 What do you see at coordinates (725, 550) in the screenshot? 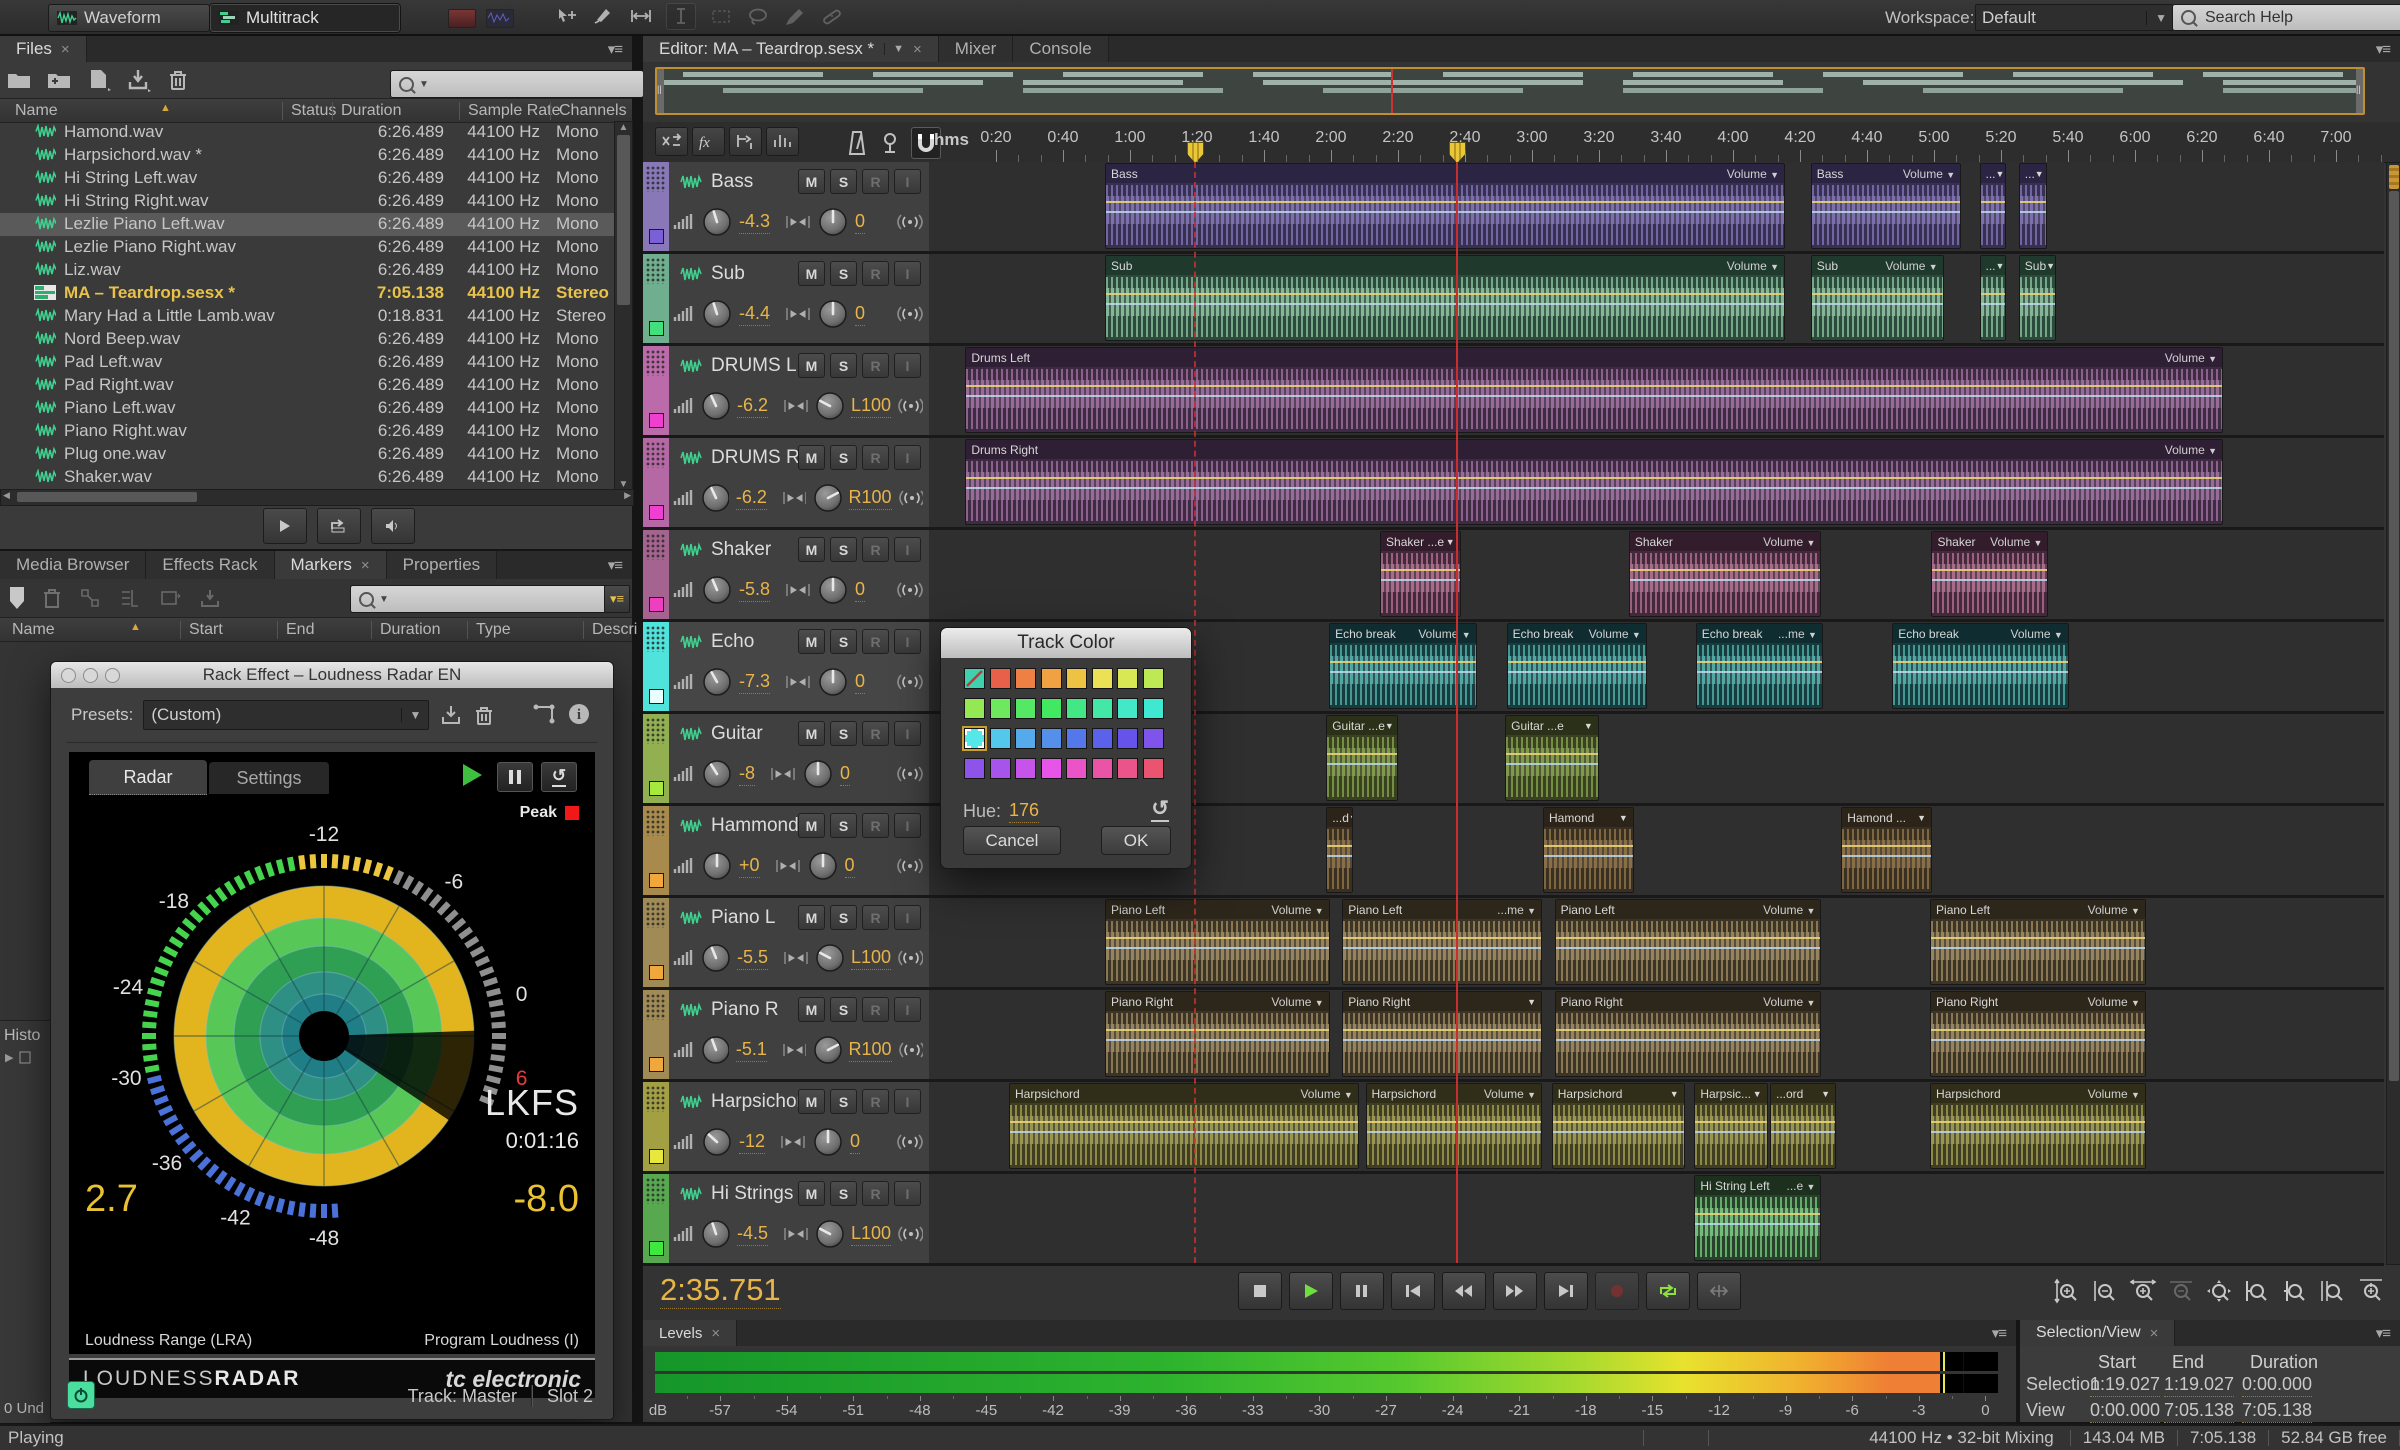
I see `track-name: Shaker` at bounding box center [725, 550].